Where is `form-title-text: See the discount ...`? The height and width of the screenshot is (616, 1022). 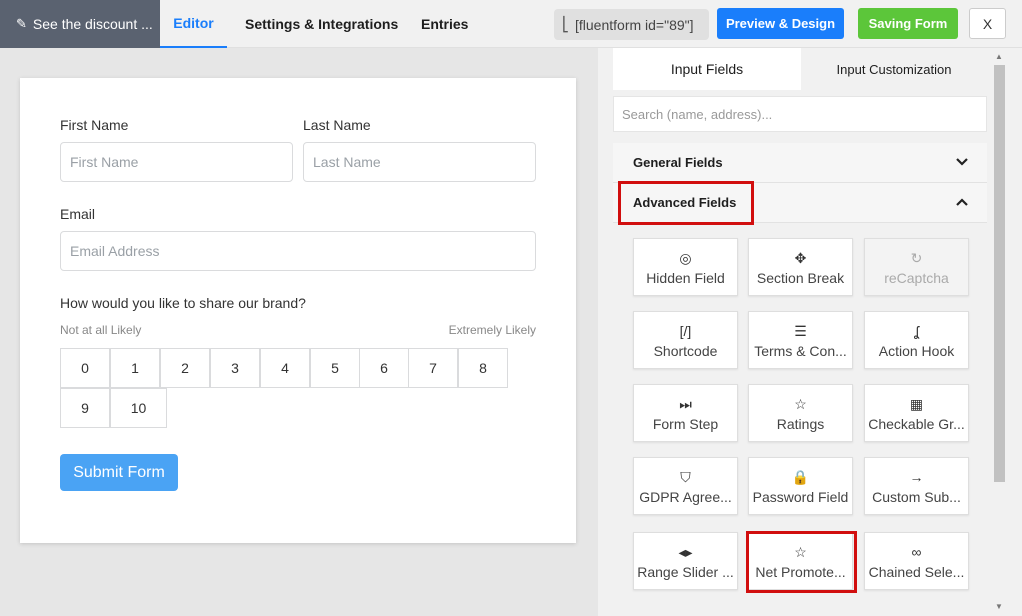
form-title-text: See the discount ... is located at coordinates (92, 24).